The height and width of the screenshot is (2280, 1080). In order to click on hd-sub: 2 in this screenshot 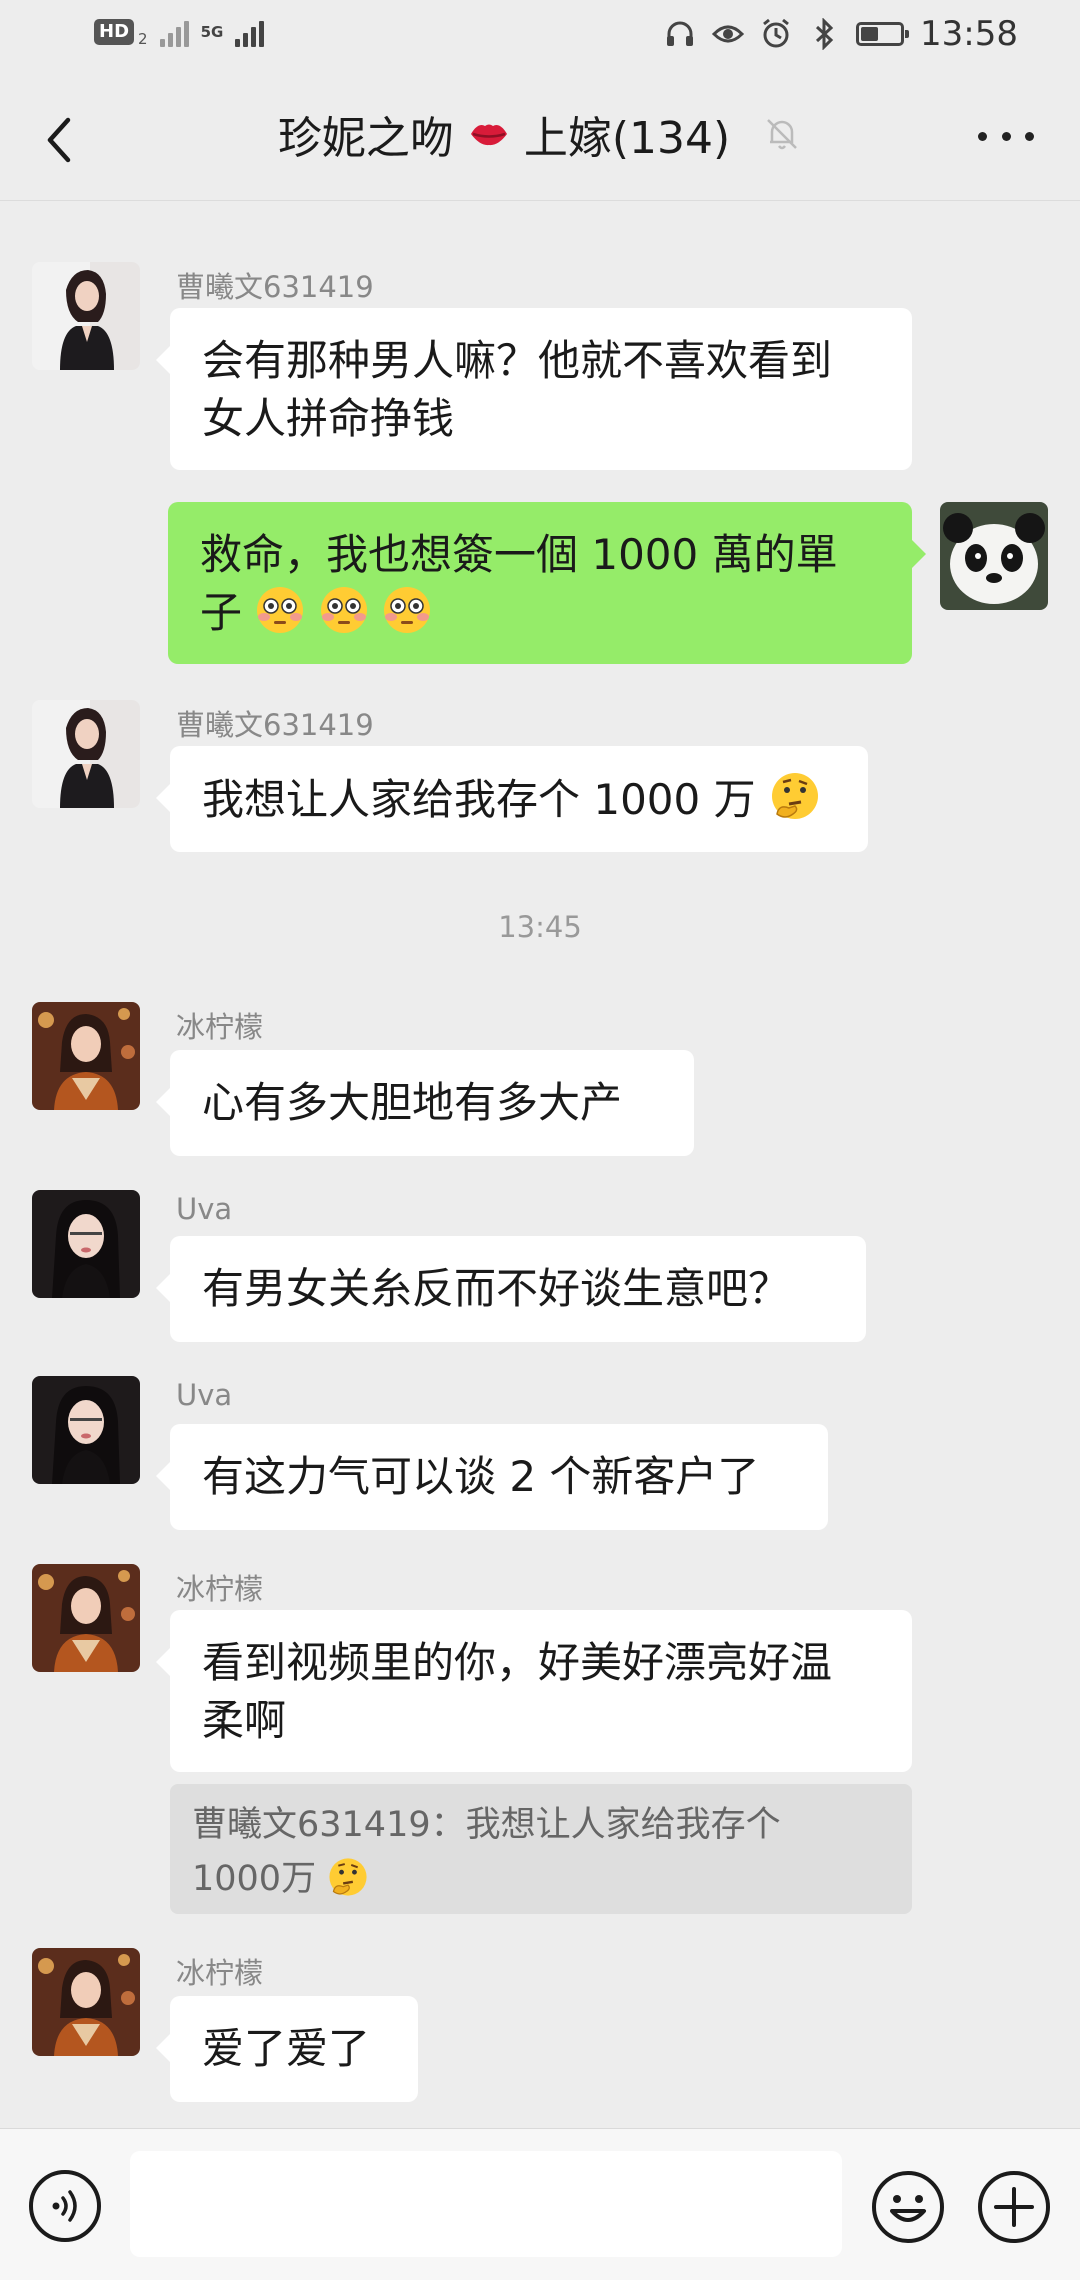, I will do `click(143, 39)`.